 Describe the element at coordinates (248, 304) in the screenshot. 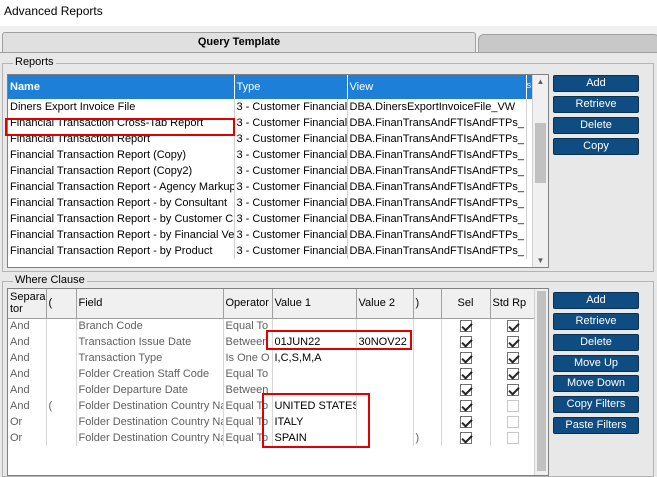

I see `col-operator-header: Operator` at that location.